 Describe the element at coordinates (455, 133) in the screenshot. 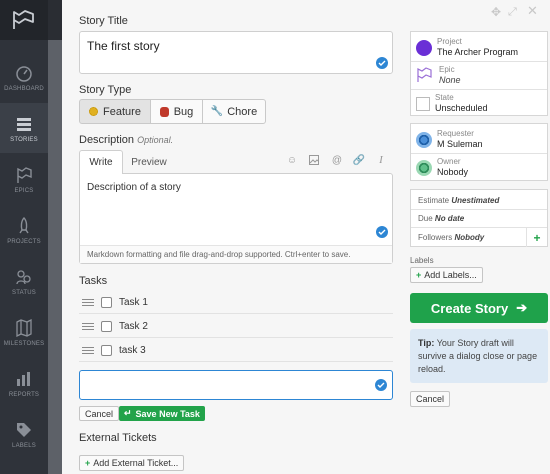

I see `requester-label: Requester` at that location.